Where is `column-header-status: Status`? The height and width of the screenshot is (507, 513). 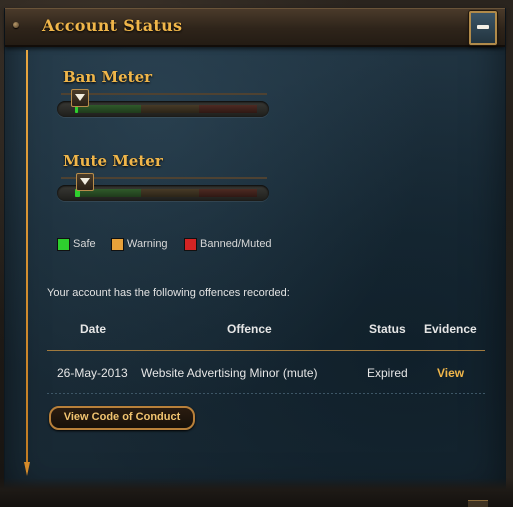
column-header-status: Status is located at coordinates (387, 329).